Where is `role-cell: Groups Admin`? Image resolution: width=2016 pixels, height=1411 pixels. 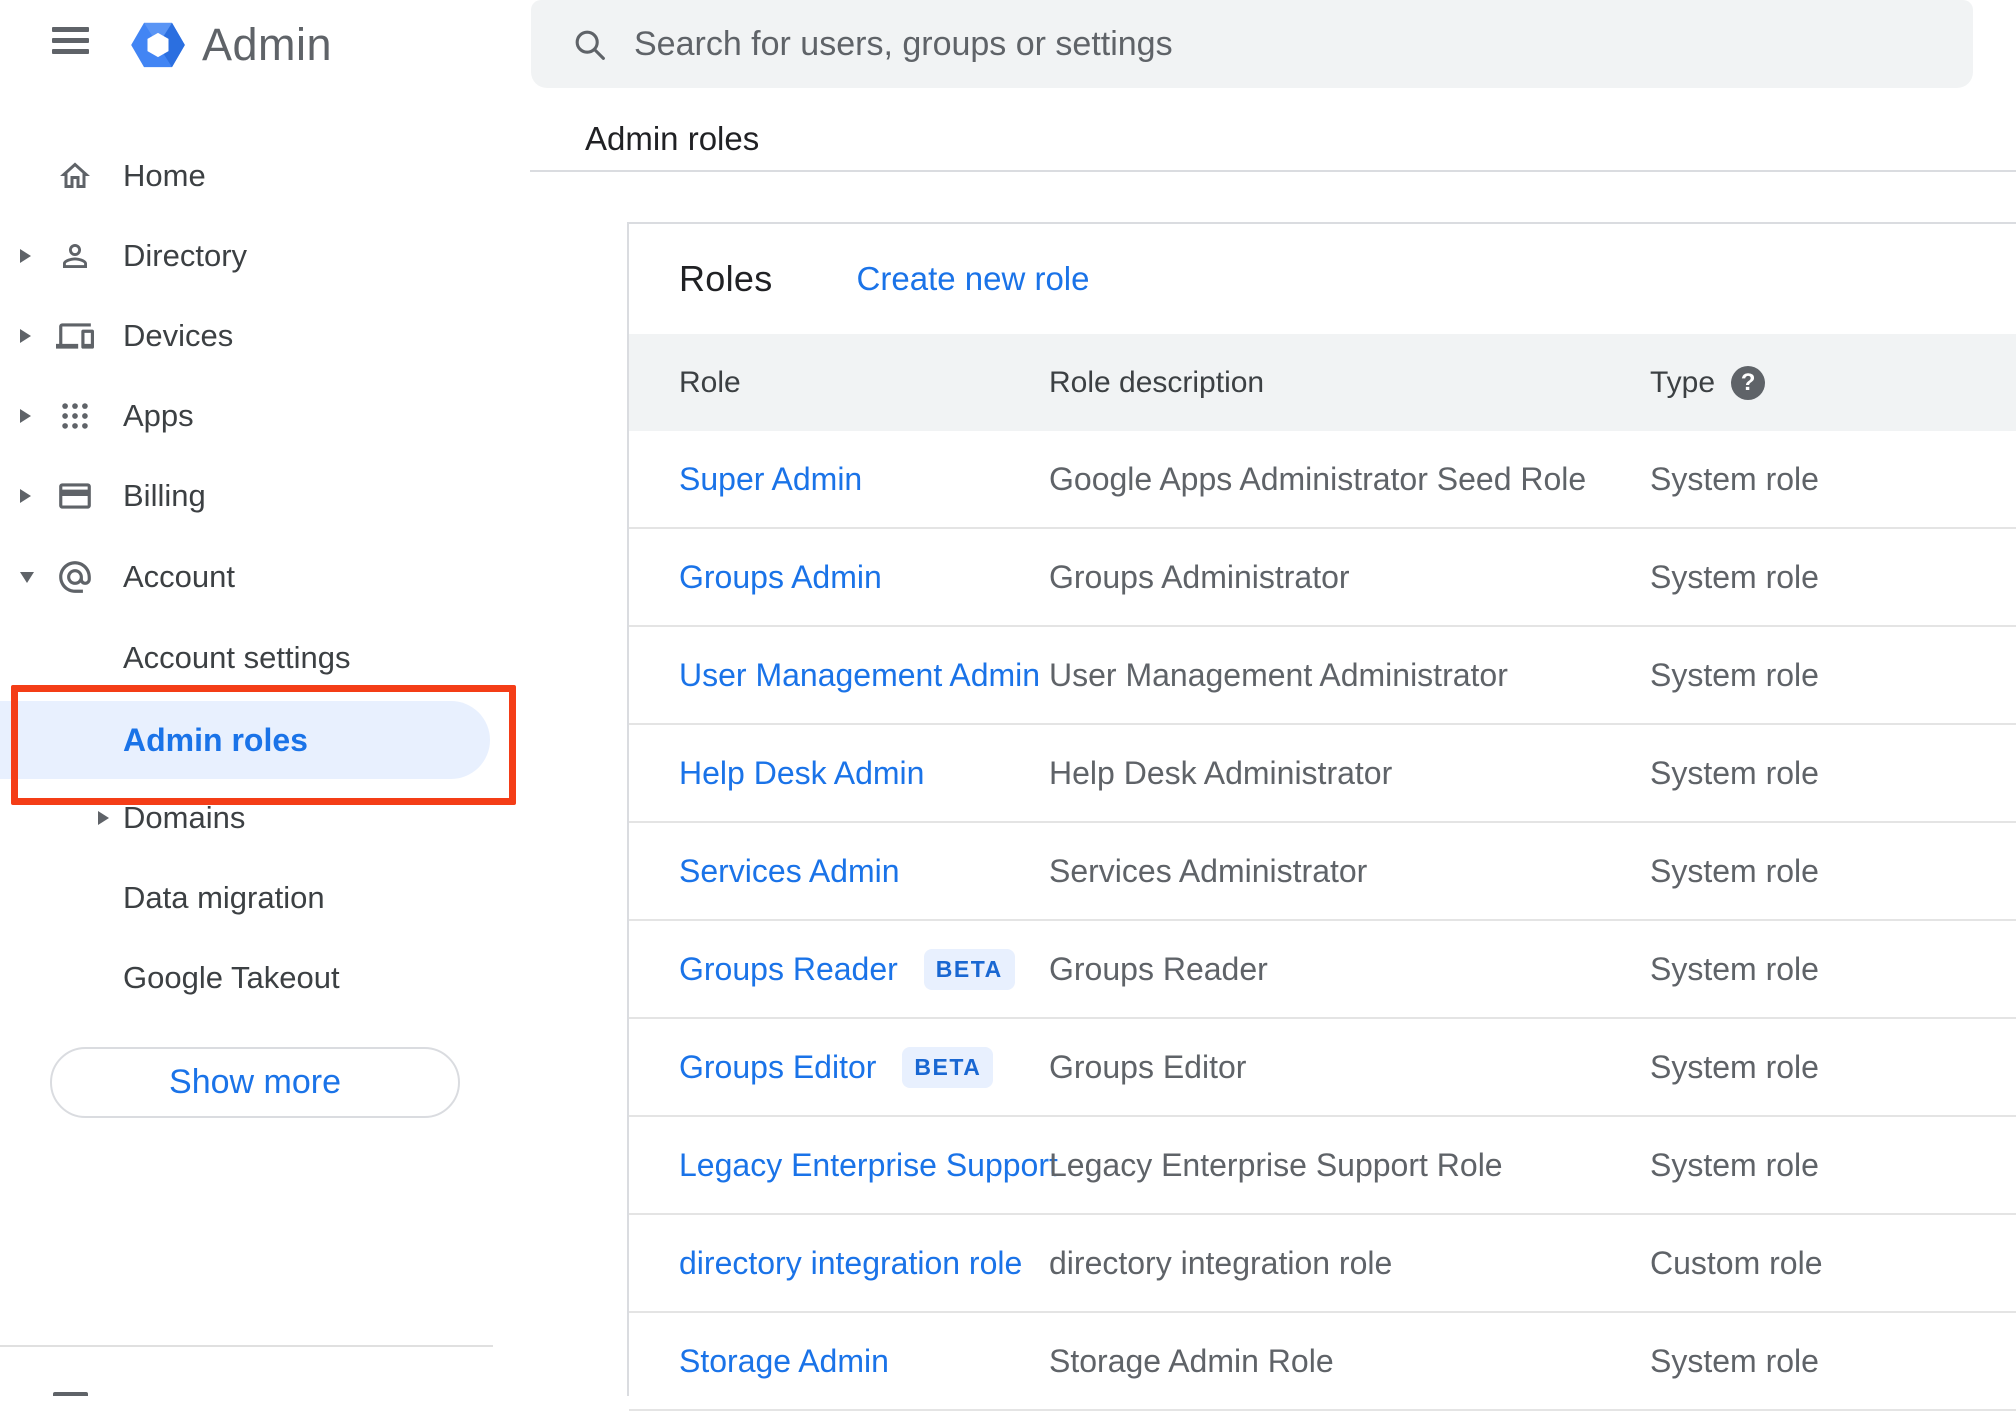 role-cell: Groups Admin is located at coordinates (864, 577).